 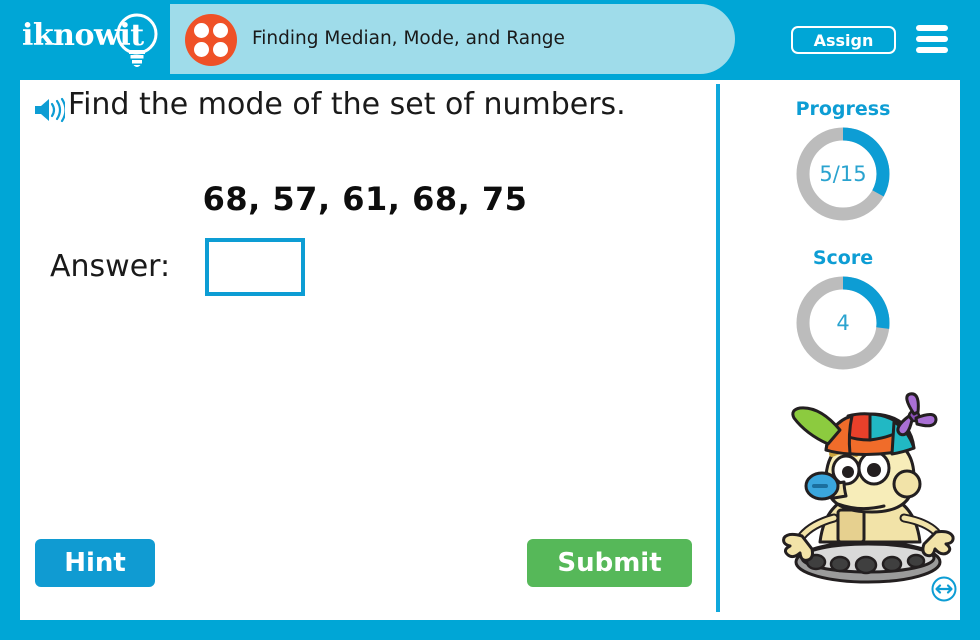 I want to click on score-donut: 4, so click(x=843, y=323).